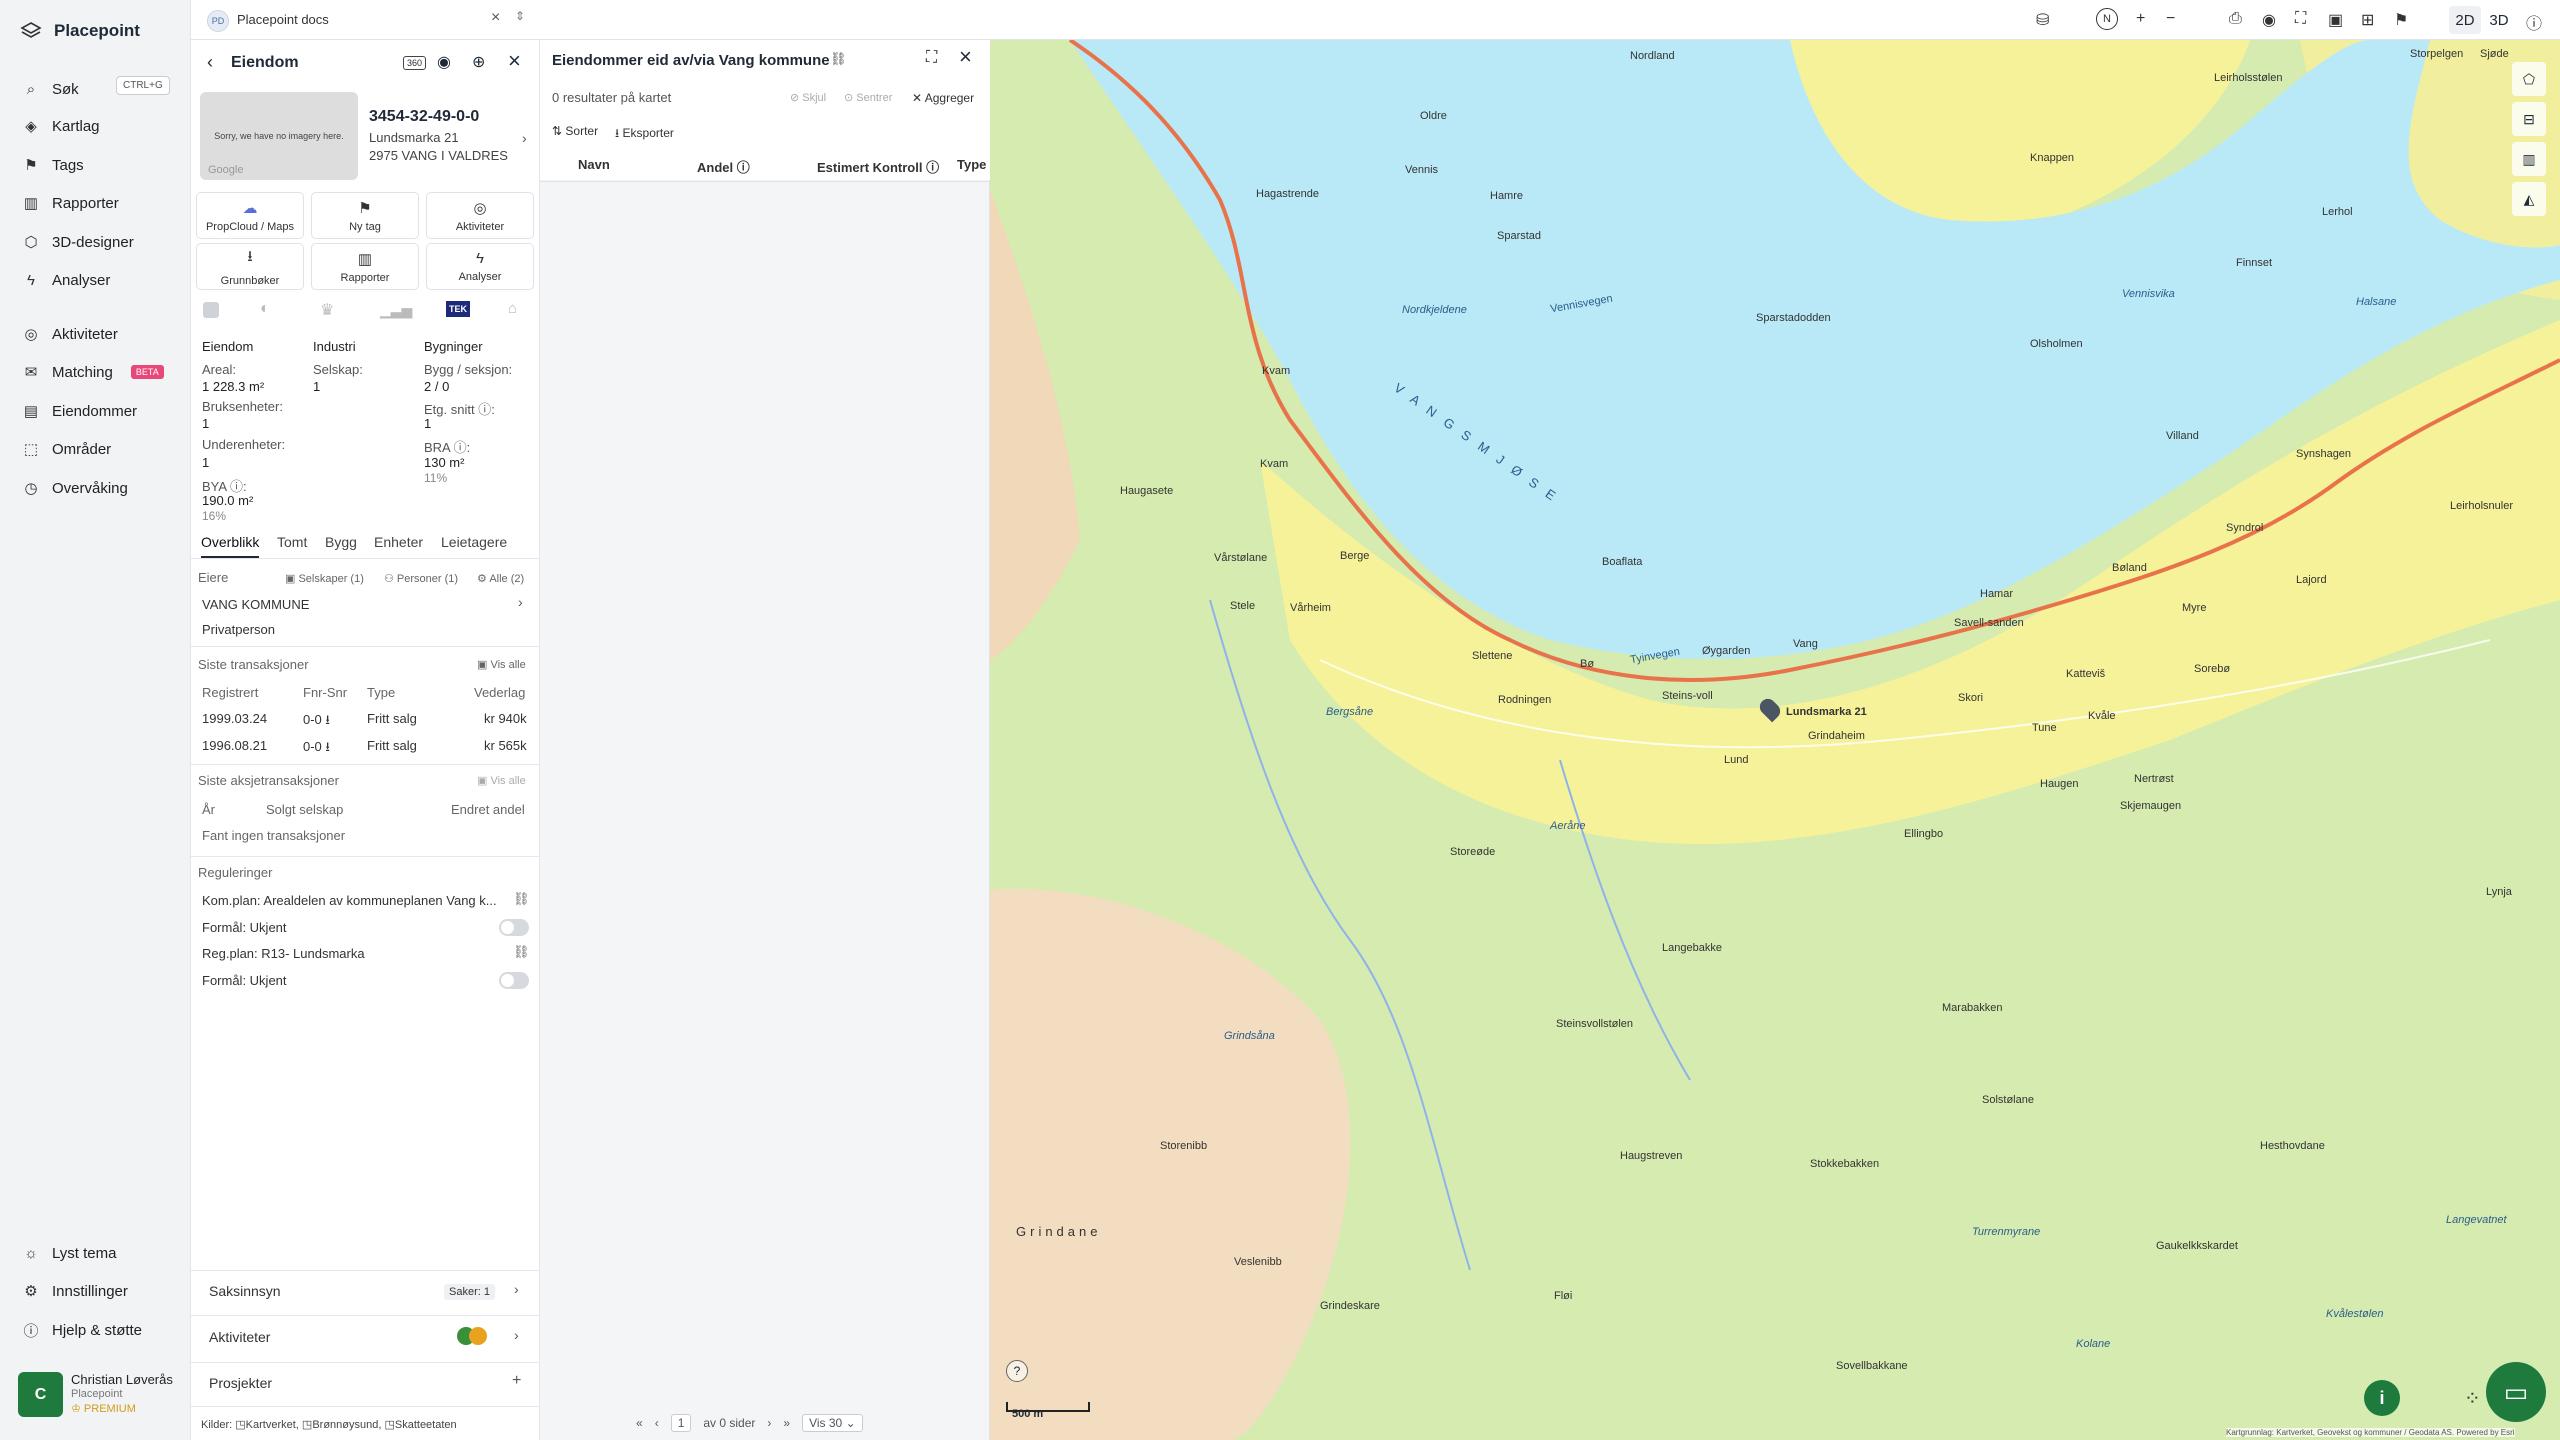 The width and height of the screenshot is (2560, 1440). I want to click on col-type: Type, so click(971, 164).